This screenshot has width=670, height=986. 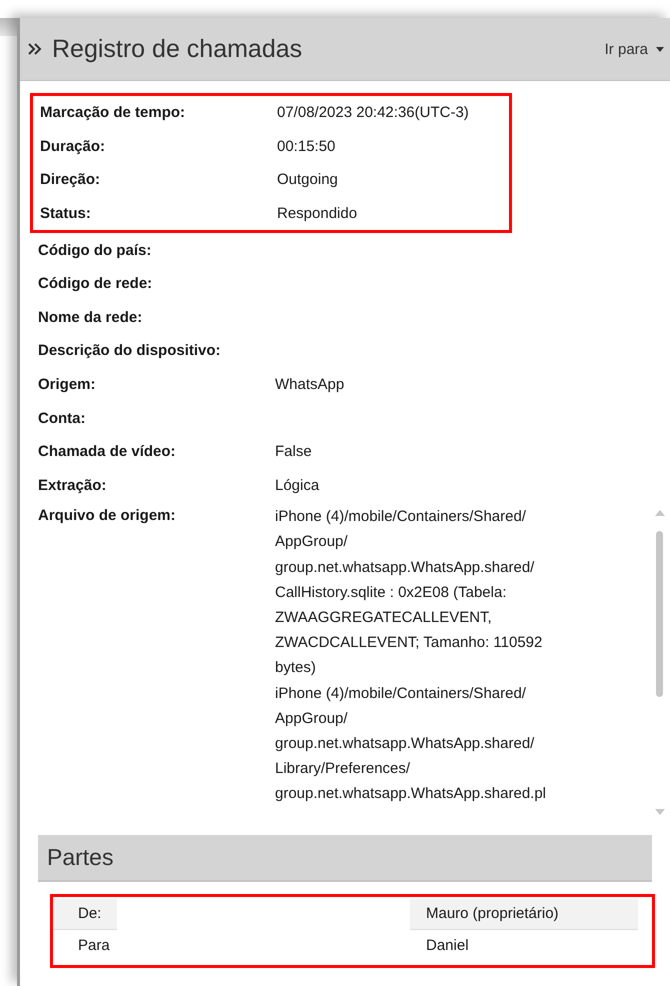 What do you see at coordinates (308, 179) in the screenshot?
I see `field-value: Outgoing` at bounding box center [308, 179].